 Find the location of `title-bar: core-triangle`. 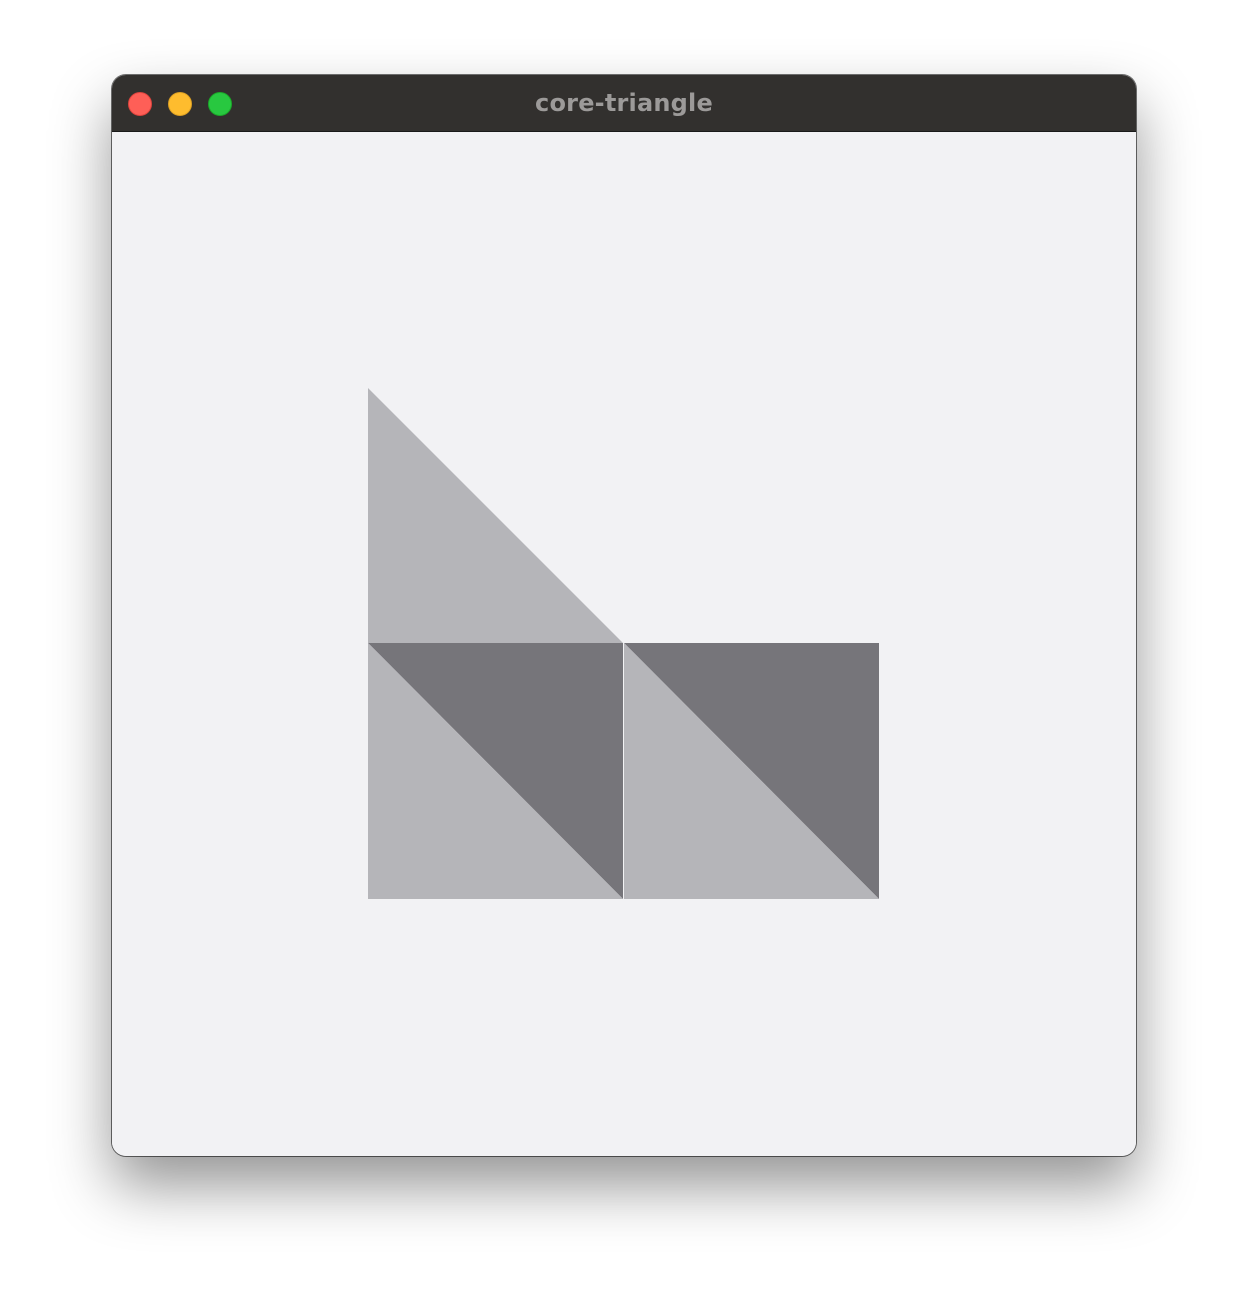

title-bar: core-triangle is located at coordinates (624, 103).